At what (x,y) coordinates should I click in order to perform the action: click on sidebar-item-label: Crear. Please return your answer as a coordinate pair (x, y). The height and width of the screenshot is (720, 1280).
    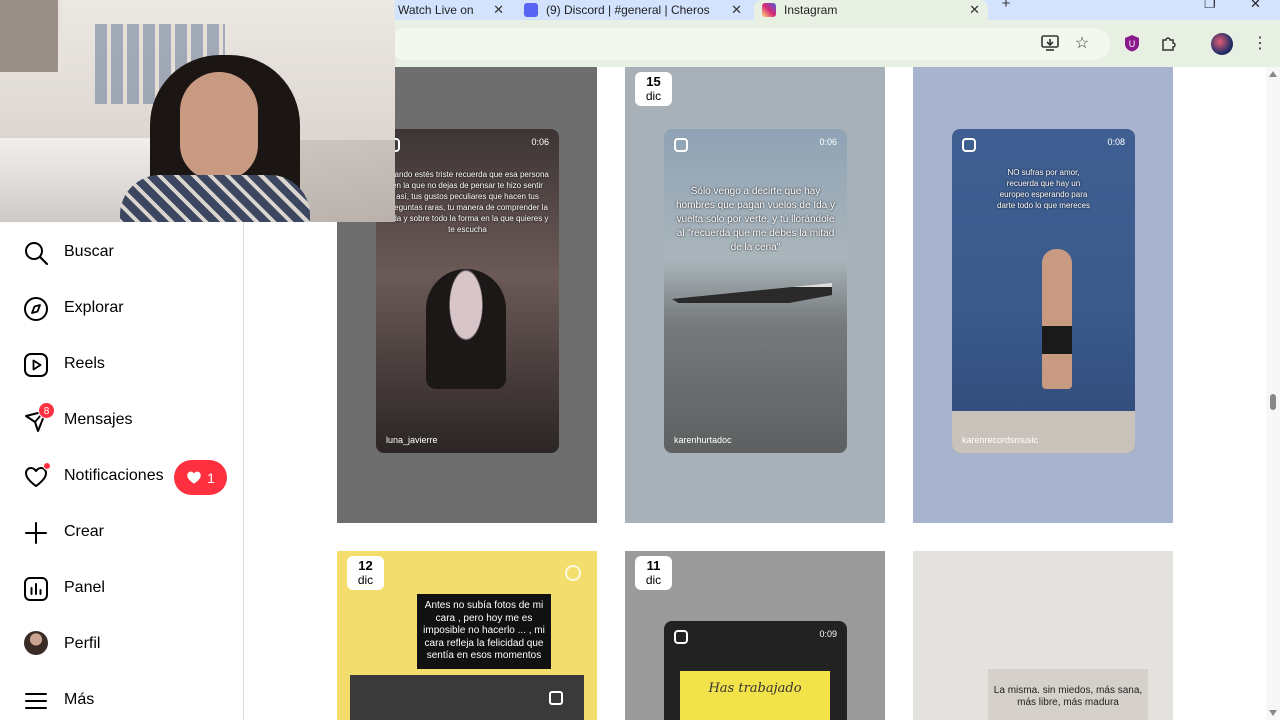
    Looking at the image, I should click on (84, 531).